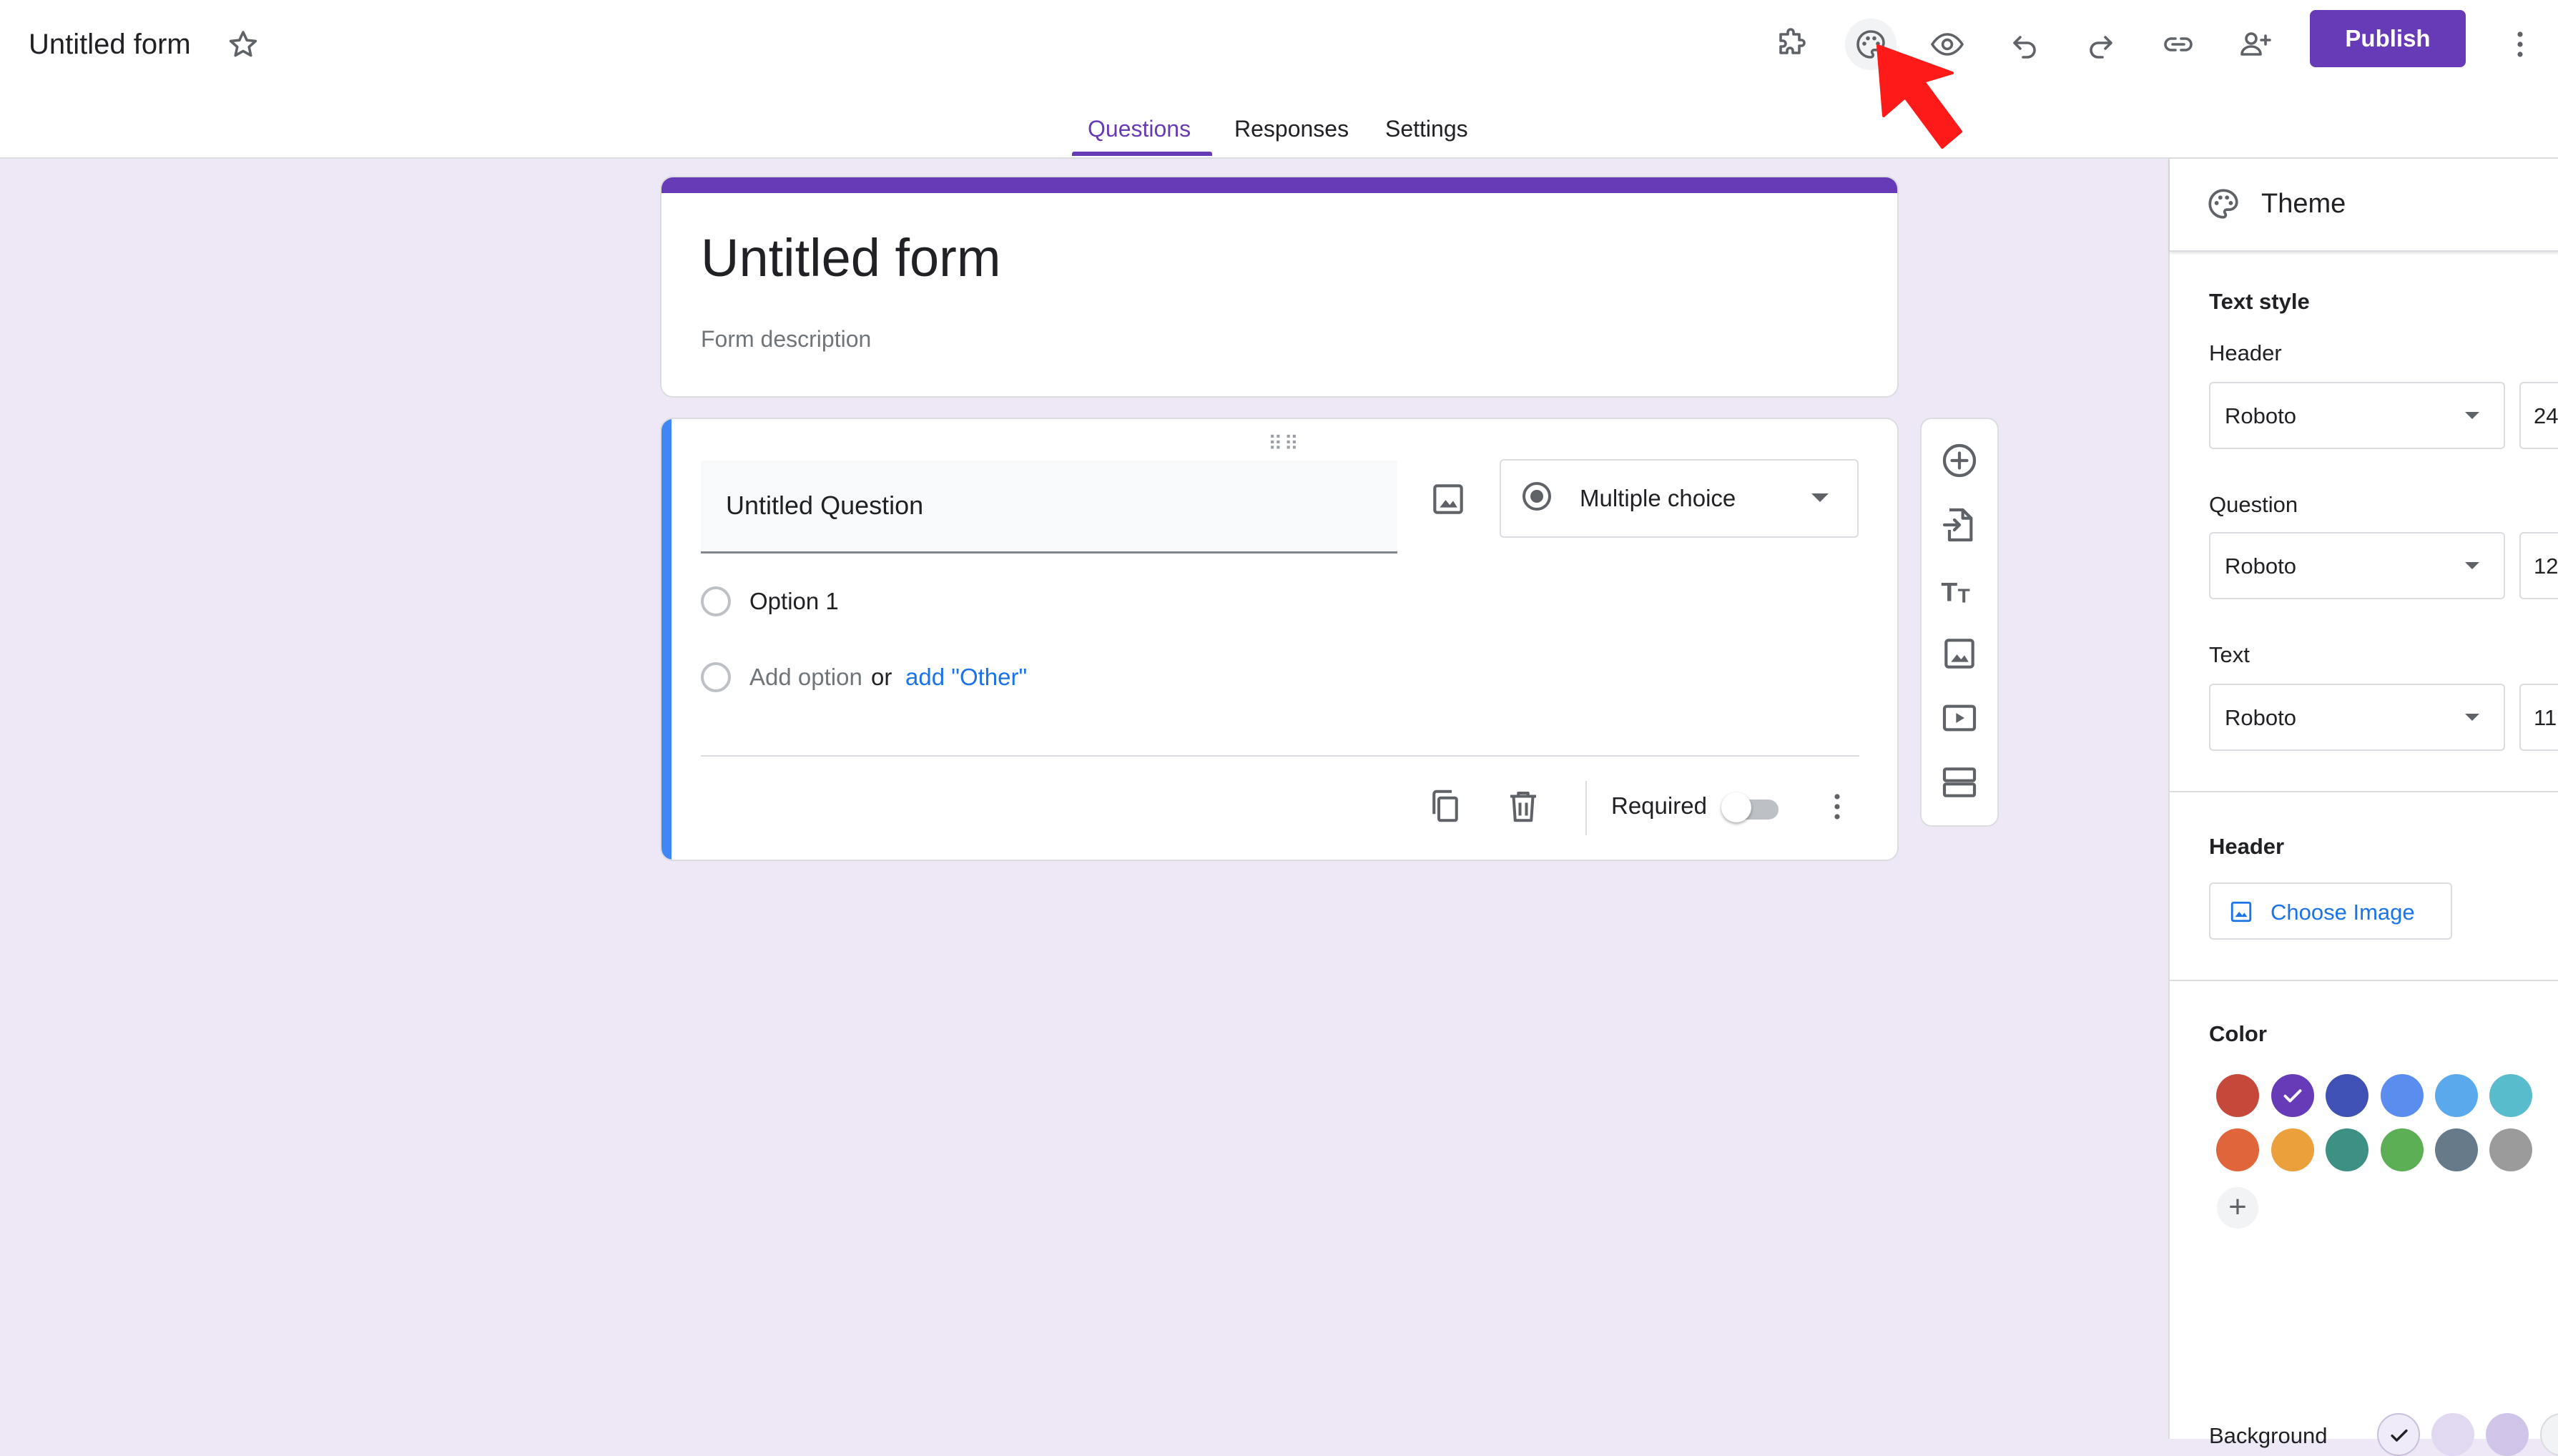 The image size is (2558, 1456). What do you see at coordinates (2510, 1149) in the screenshot?
I see `color-swatch-grey` at bounding box center [2510, 1149].